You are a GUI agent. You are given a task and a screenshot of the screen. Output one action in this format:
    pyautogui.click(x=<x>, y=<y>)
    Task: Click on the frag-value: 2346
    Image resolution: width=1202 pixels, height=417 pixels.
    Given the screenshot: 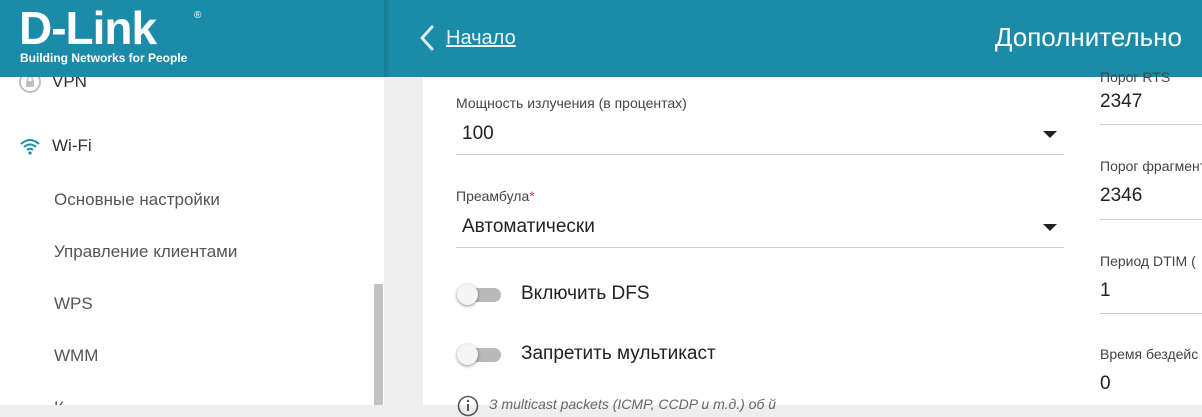 What is the action you would take?
    pyautogui.click(x=1121, y=196)
    